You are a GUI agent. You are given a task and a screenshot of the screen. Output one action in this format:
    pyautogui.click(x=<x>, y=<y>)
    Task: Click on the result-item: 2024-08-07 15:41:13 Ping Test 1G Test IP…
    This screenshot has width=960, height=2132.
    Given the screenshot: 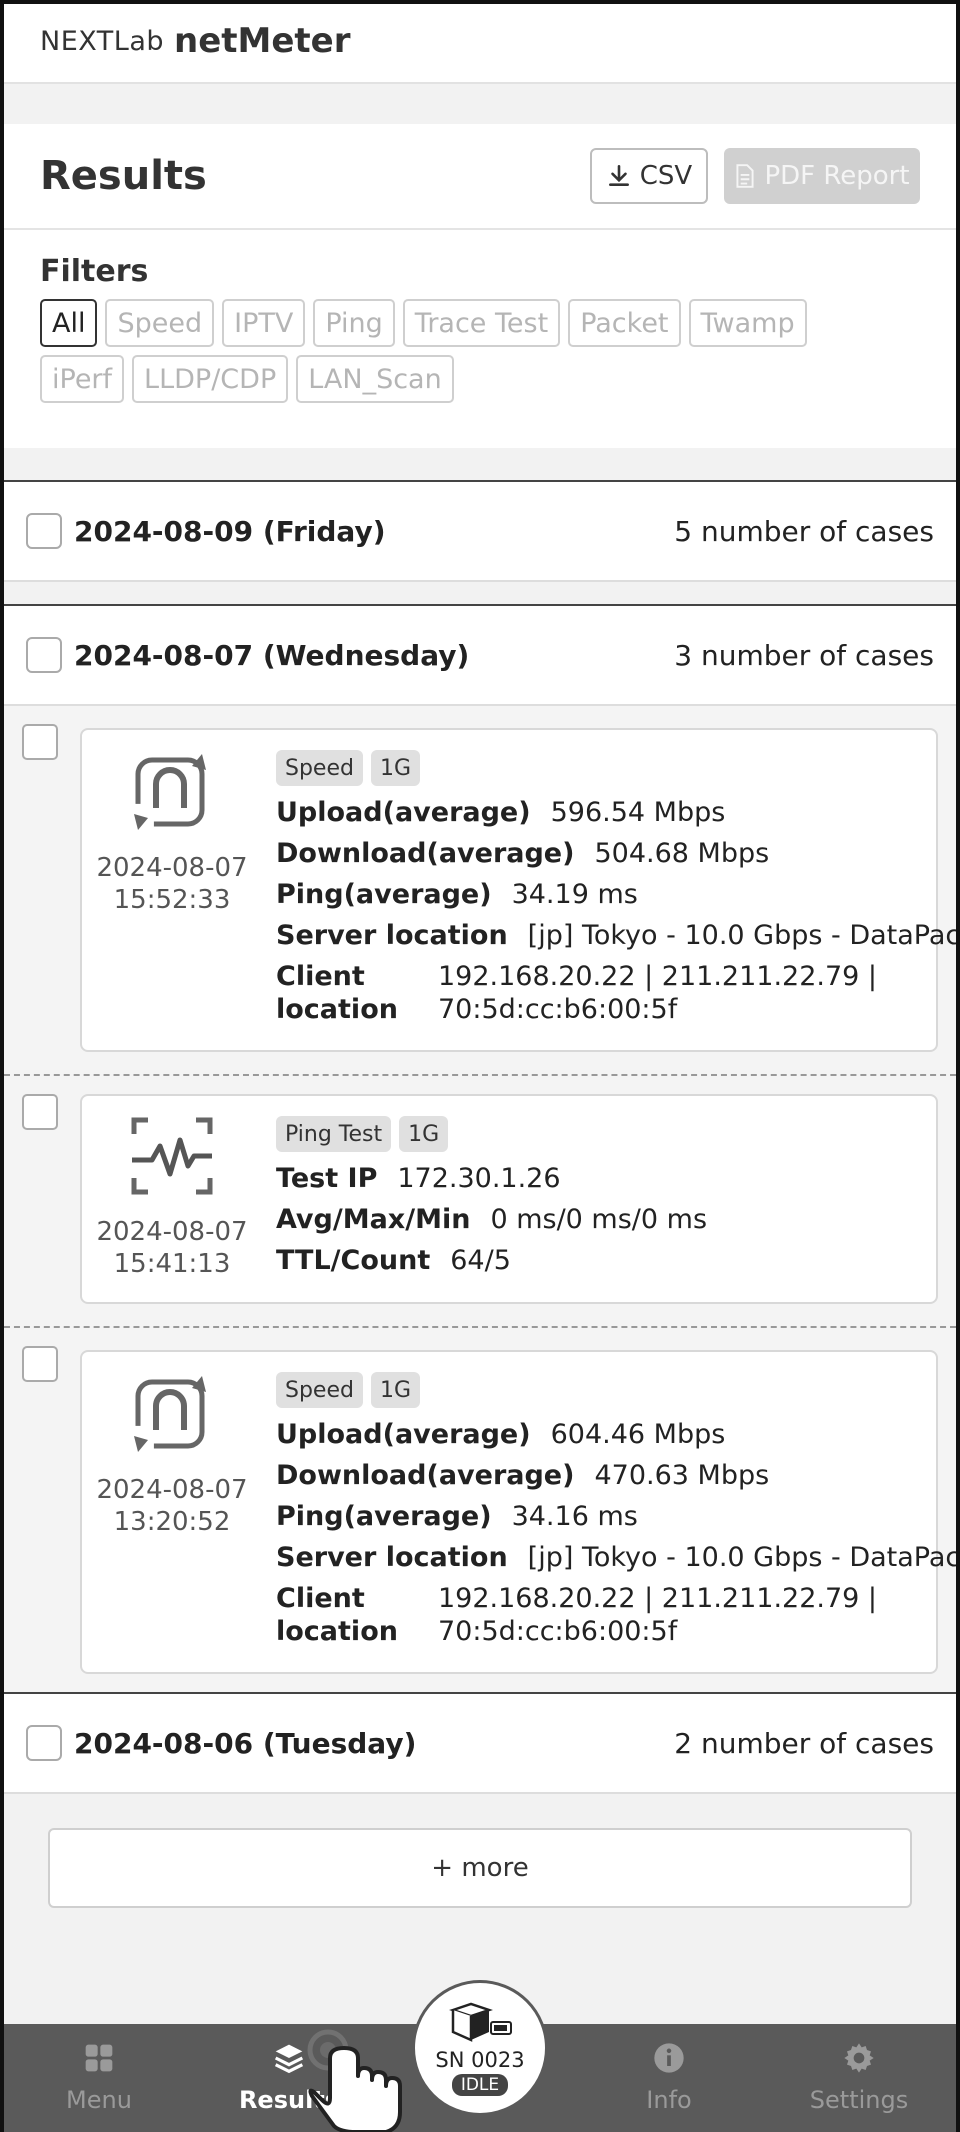 What is the action you would take?
    pyautogui.click(x=480, y=1202)
    